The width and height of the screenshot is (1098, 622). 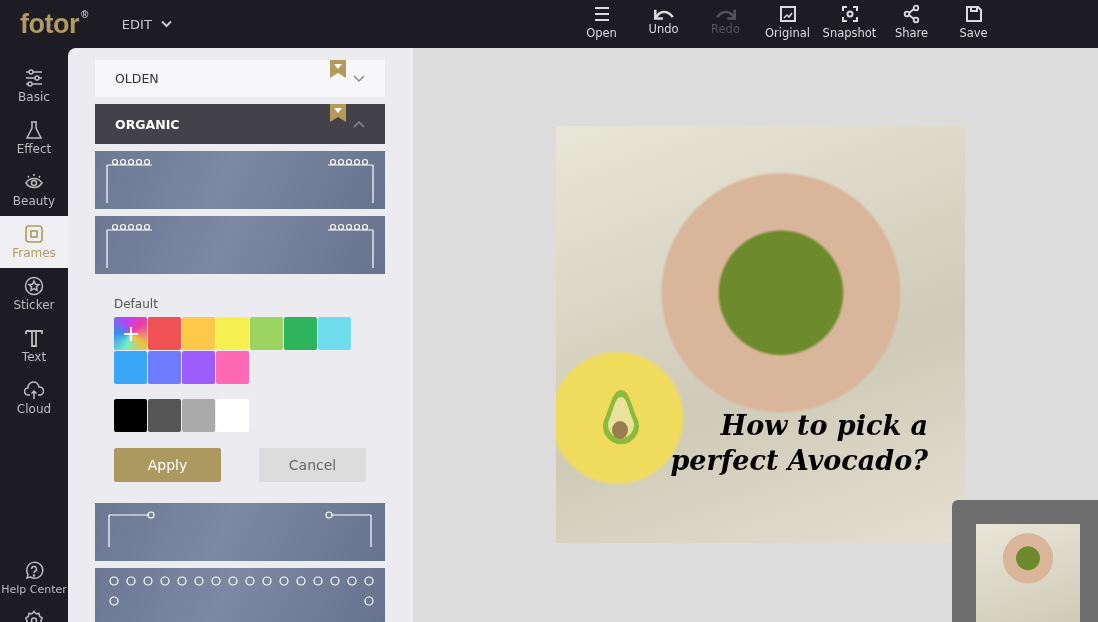 I want to click on sidebar-item: Basic, so click(x=34, y=86).